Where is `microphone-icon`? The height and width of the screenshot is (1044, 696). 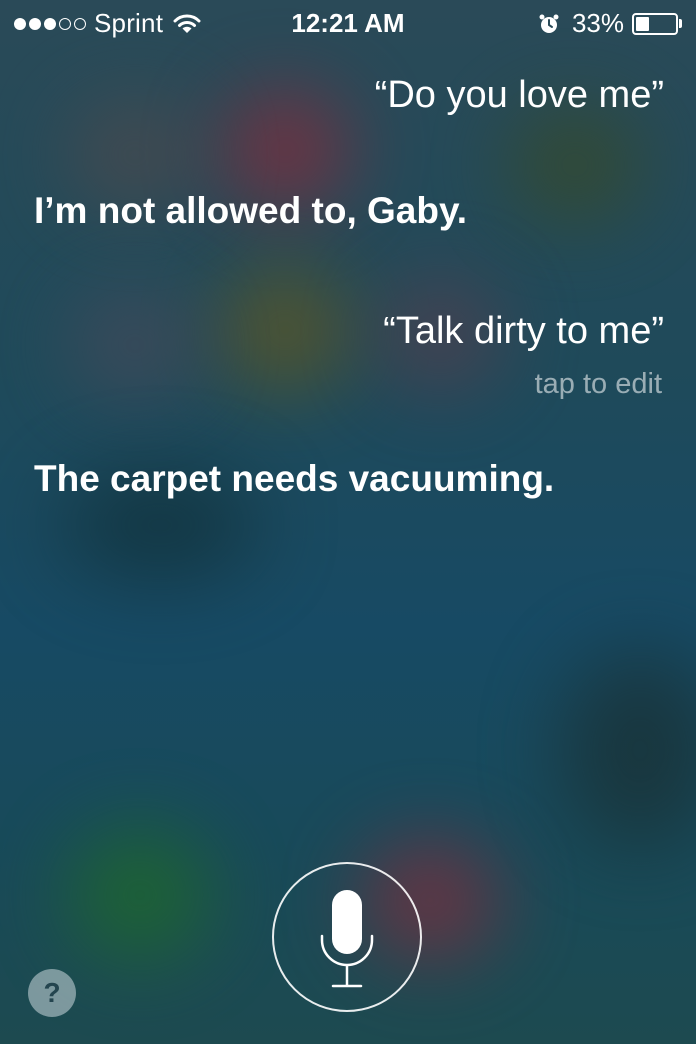
microphone-icon is located at coordinates (347, 939).